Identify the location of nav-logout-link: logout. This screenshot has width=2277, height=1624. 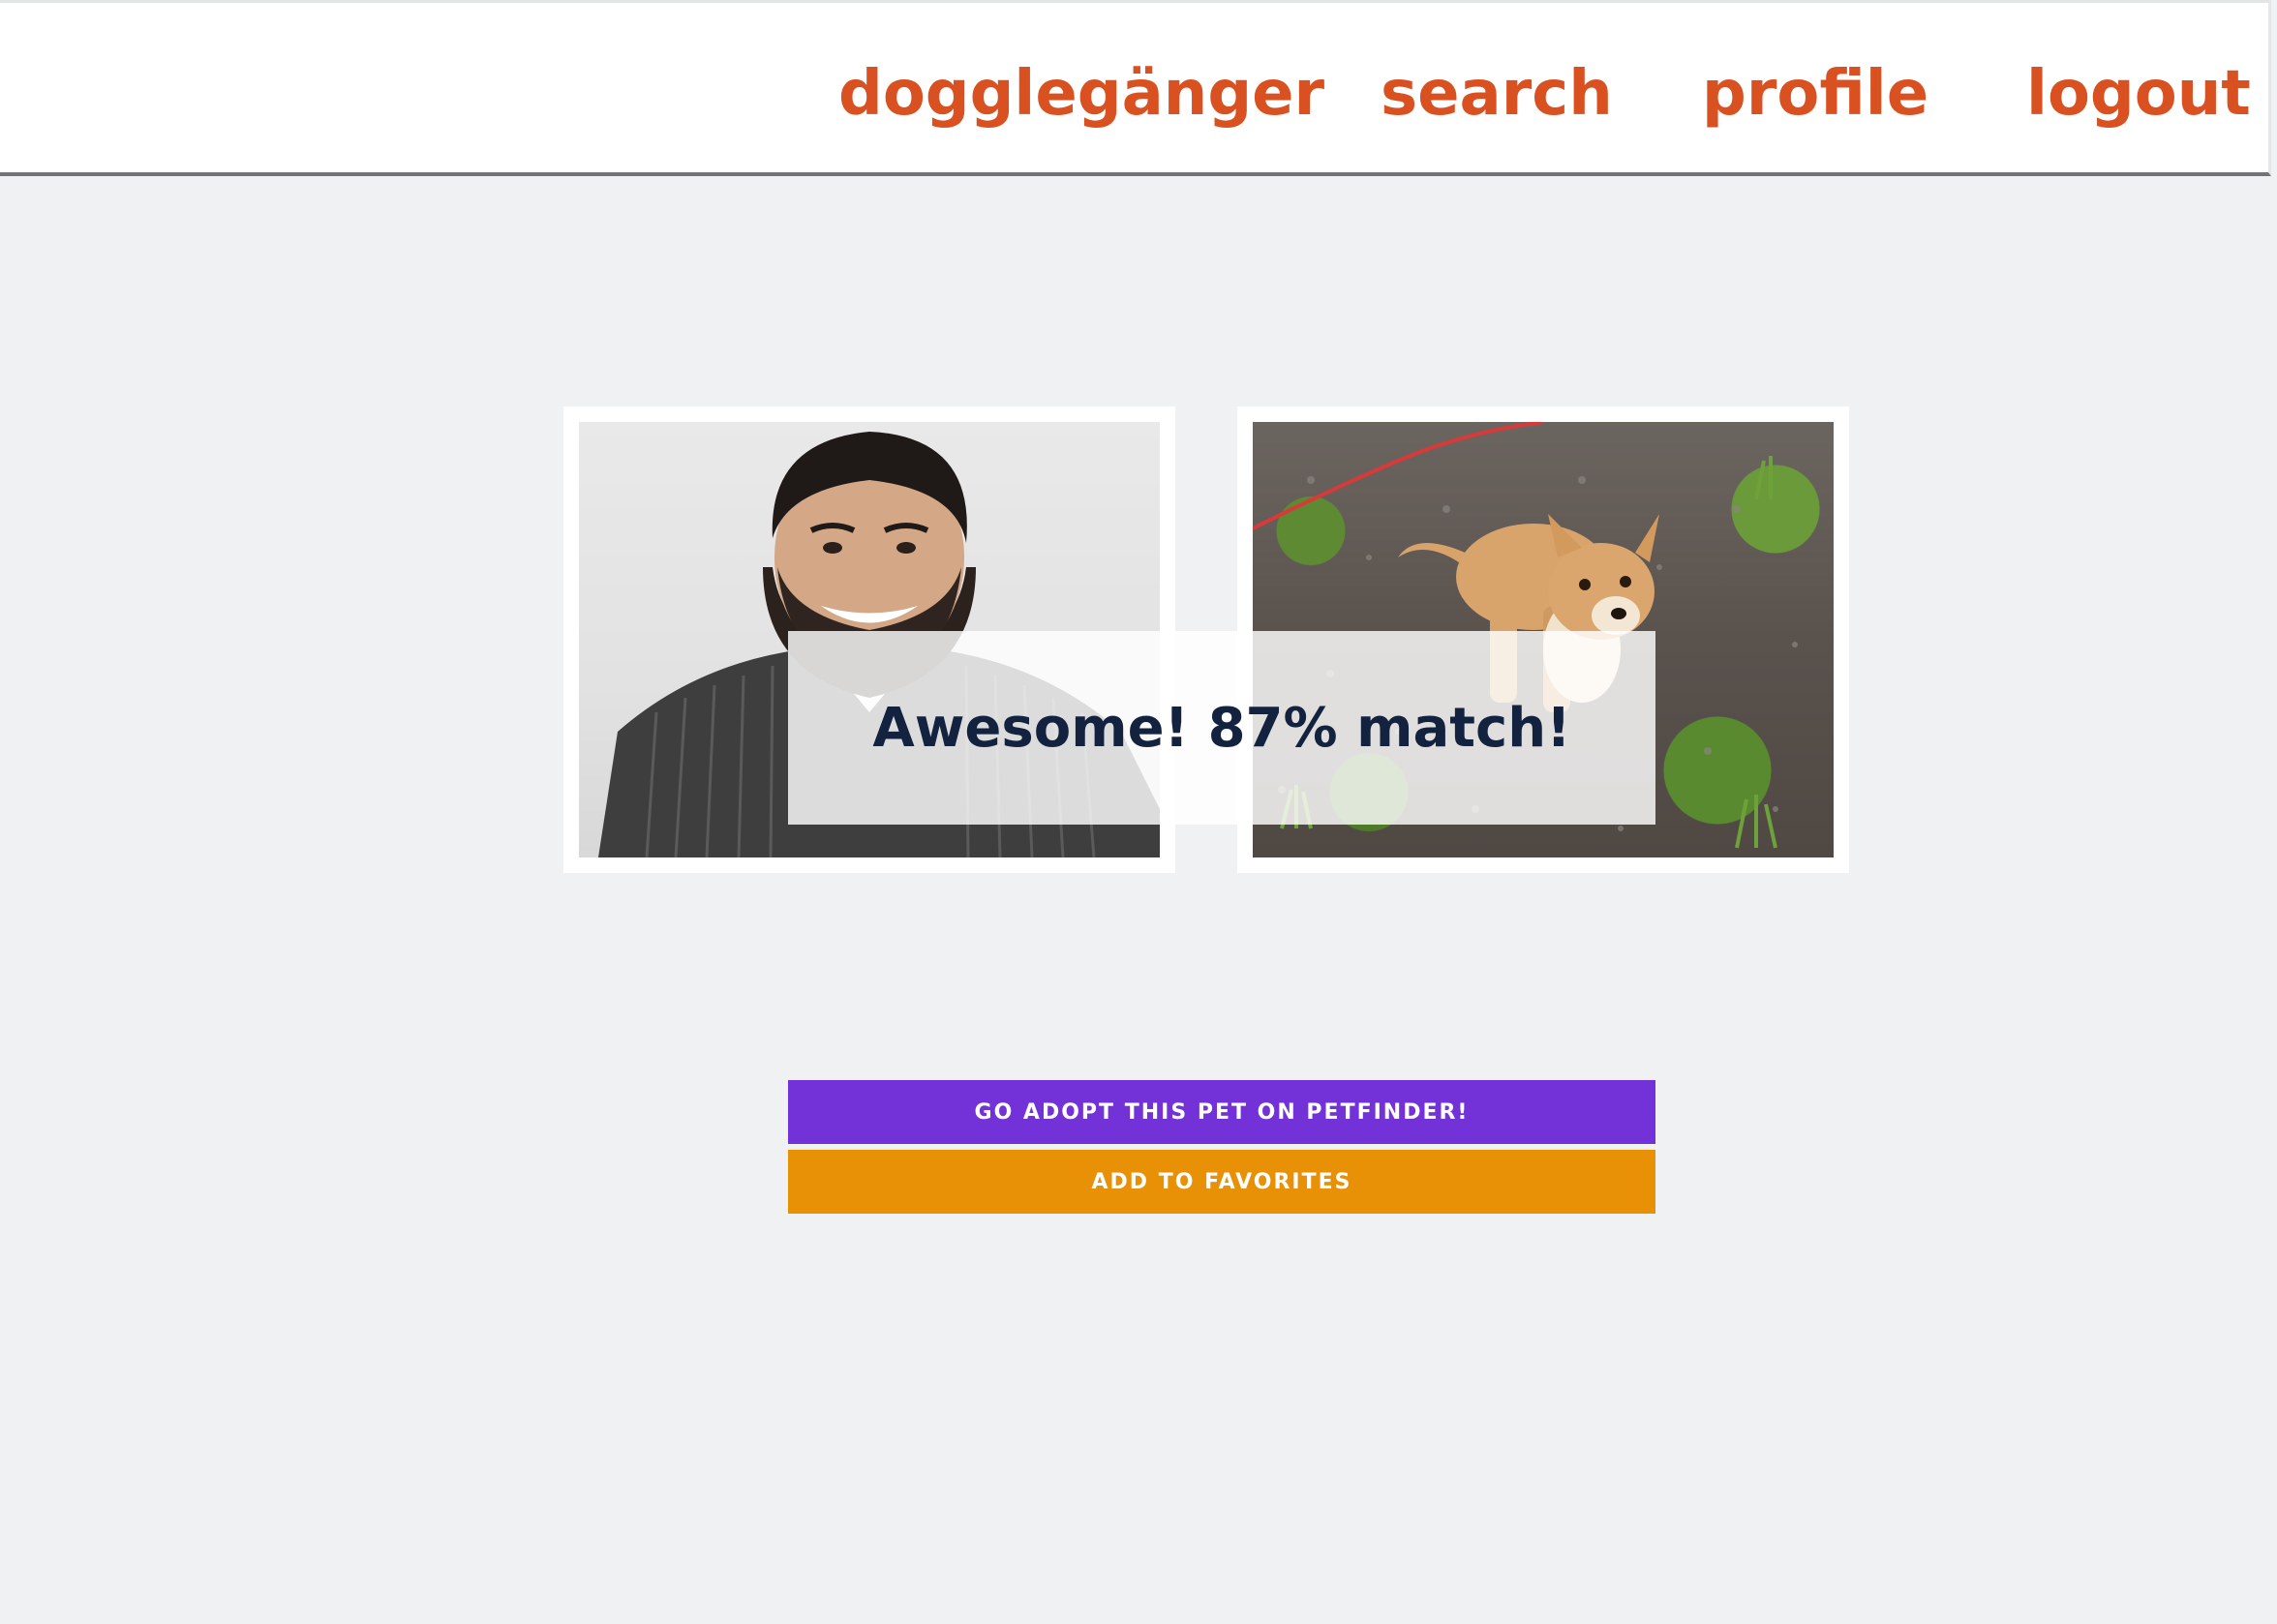
(2139, 94).